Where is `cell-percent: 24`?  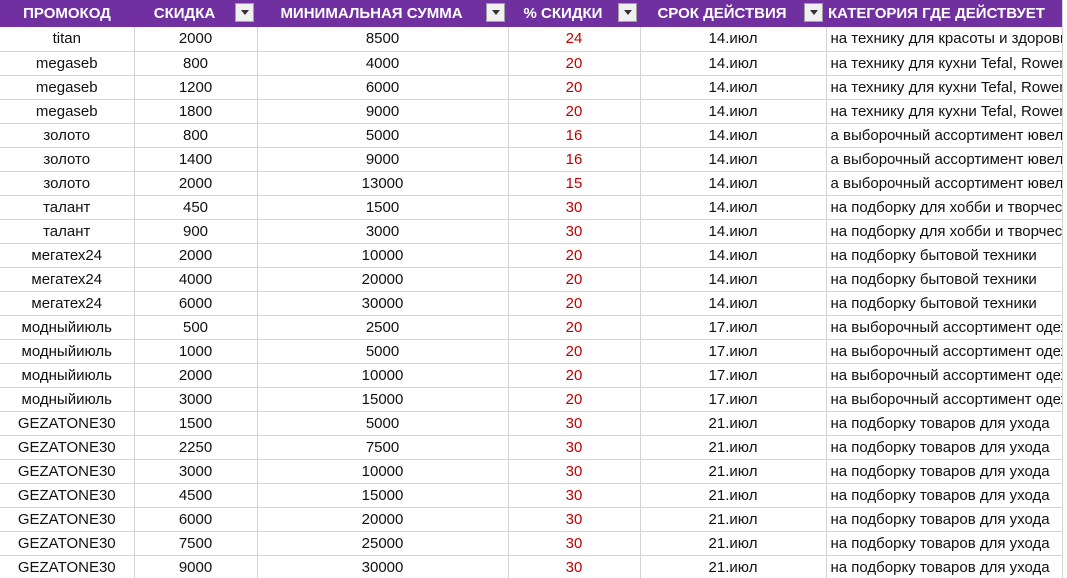
cell-percent: 24 is located at coordinates (574, 39).